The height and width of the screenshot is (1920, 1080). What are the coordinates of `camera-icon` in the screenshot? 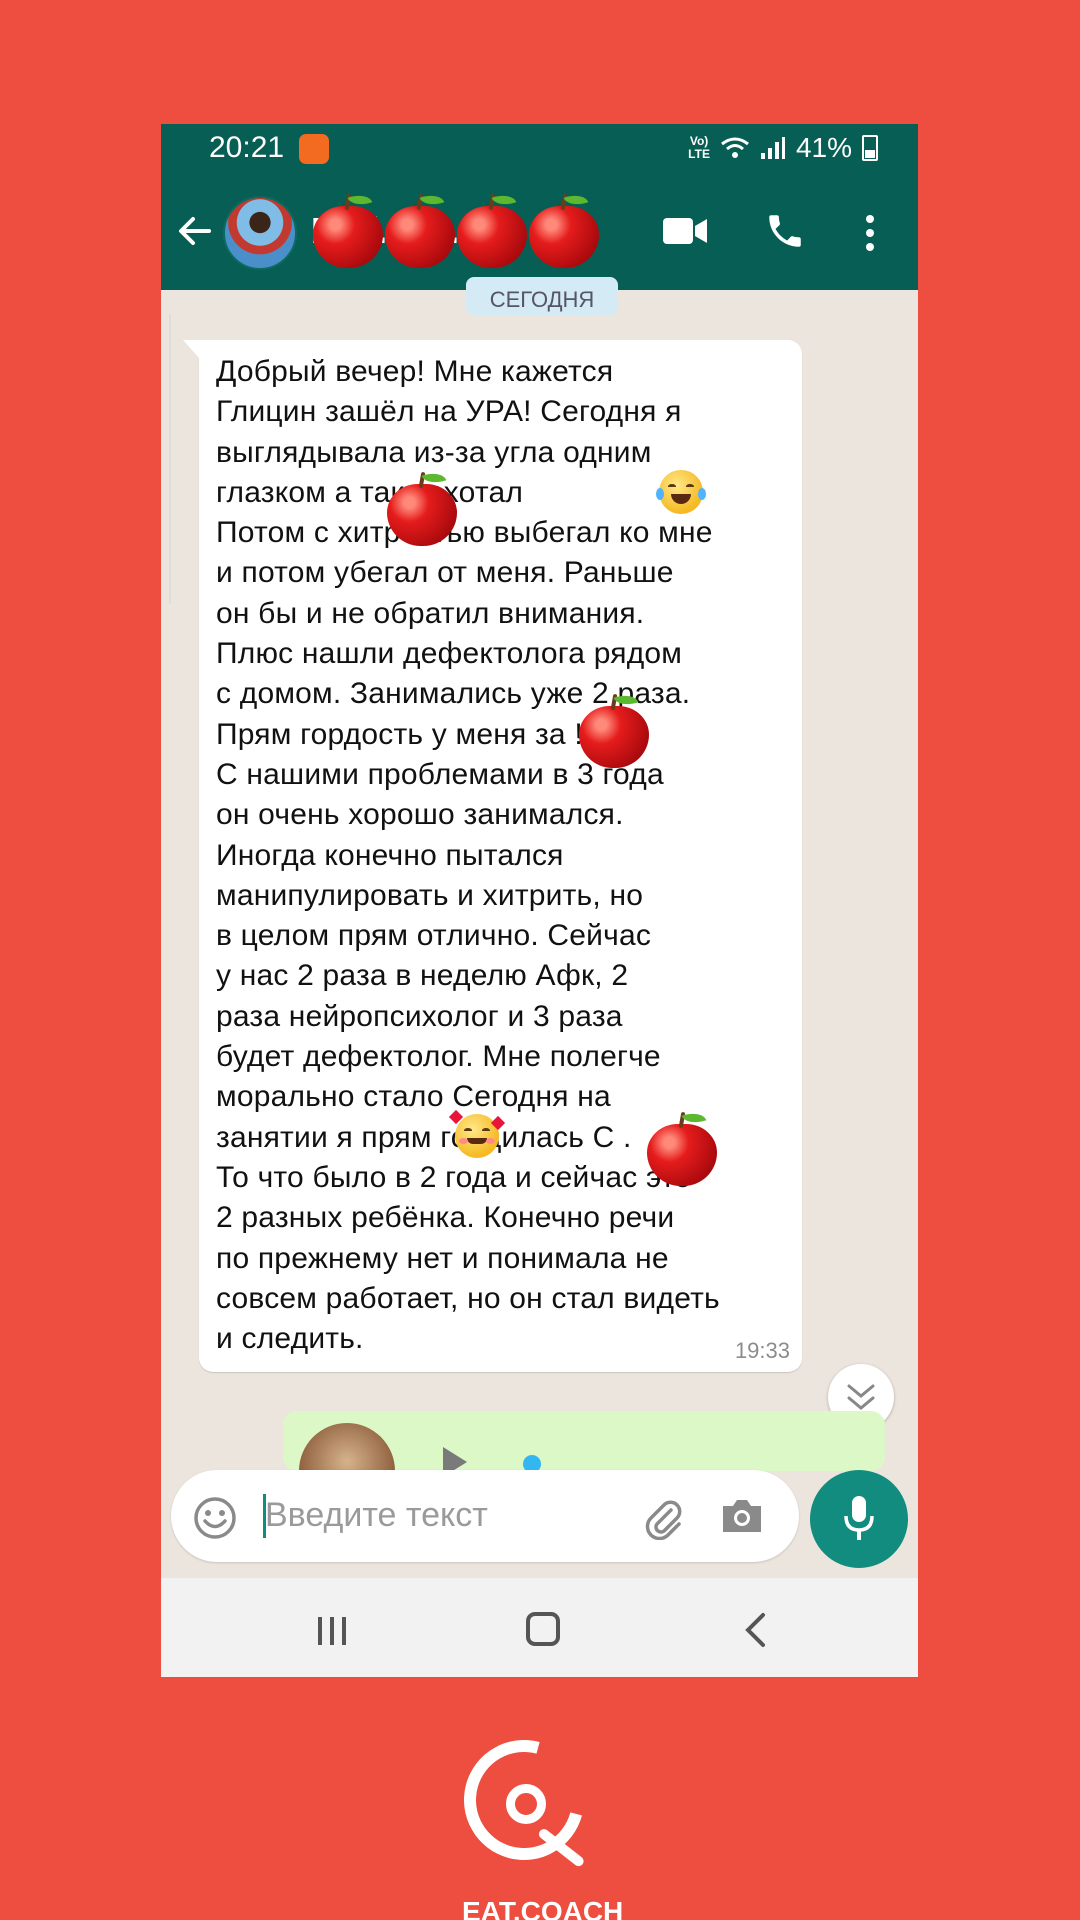 It's located at (742, 1518).